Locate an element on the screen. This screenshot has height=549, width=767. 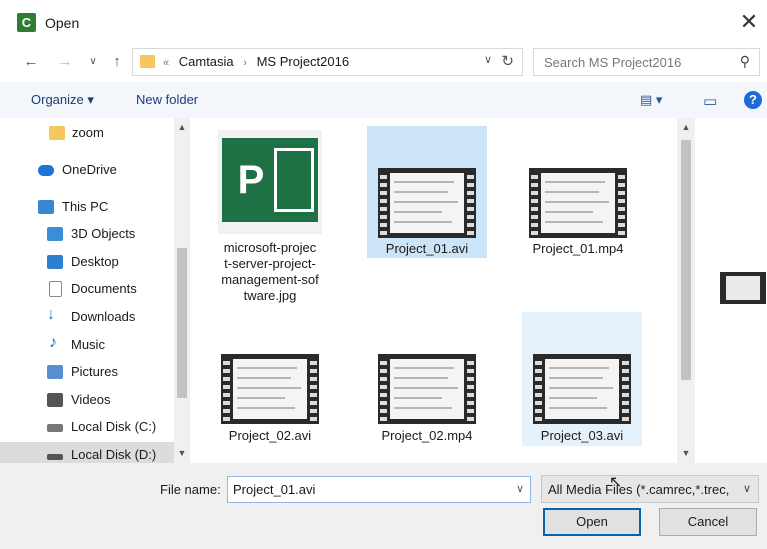
cancel-button: Cancel is located at coordinates (708, 522).